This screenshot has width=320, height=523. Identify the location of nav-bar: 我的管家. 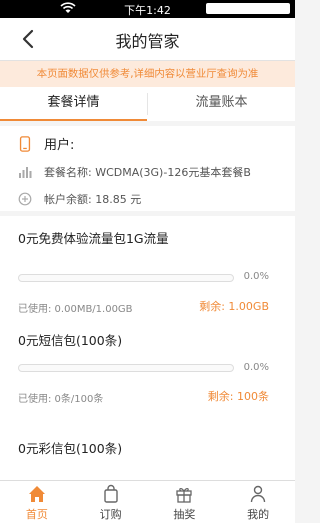
(147, 39).